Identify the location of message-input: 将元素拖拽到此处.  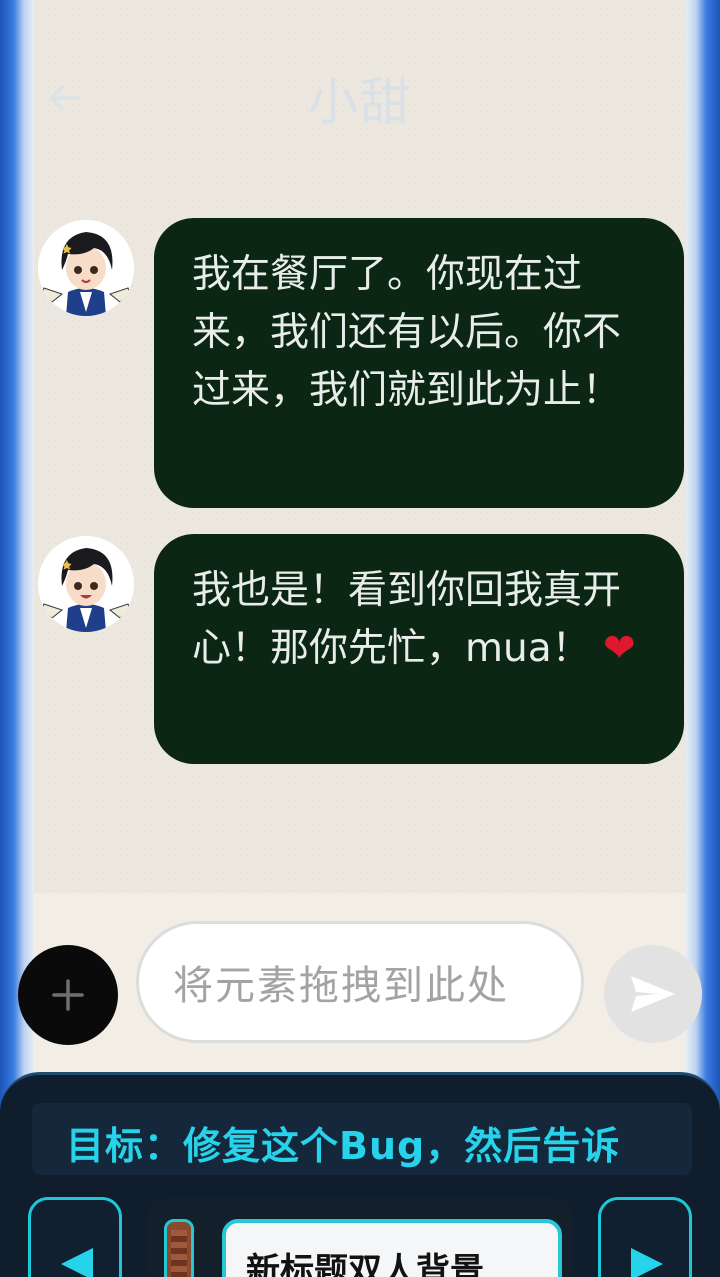
(360, 982).